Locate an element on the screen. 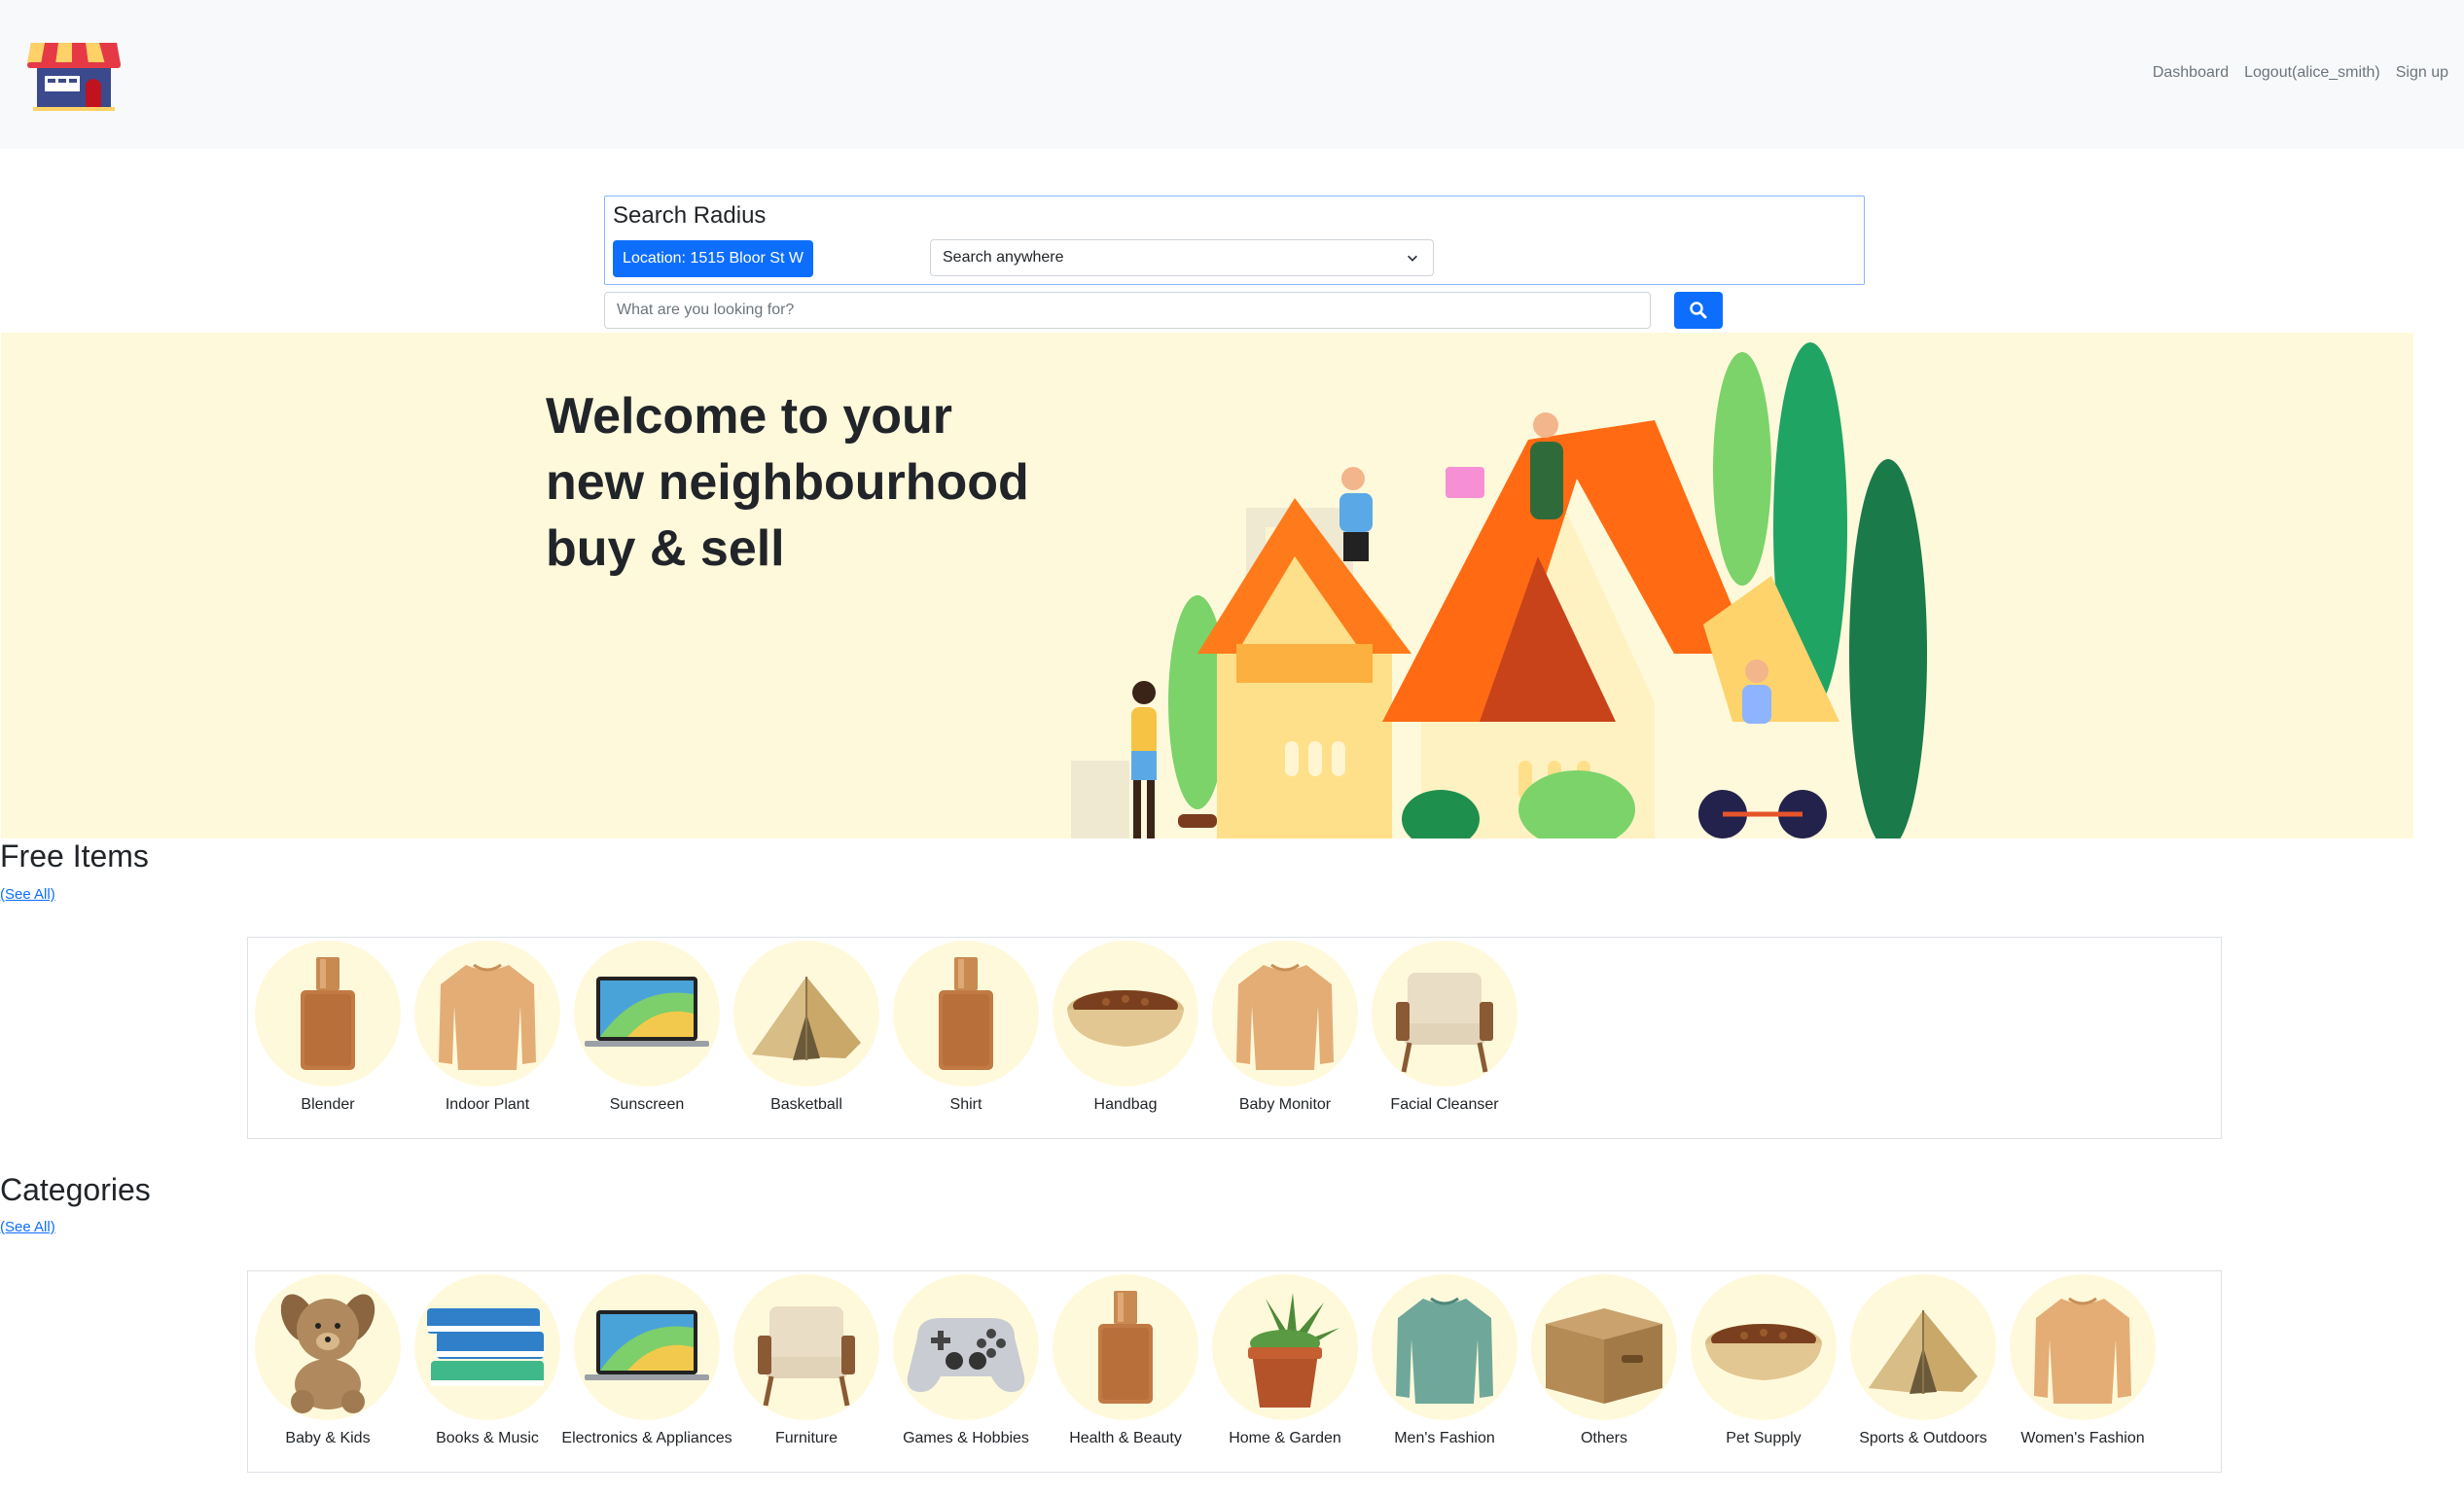 The image size is (2464, 1498). free-item-label: Sunscreen is located at coordinates (647, 1104).